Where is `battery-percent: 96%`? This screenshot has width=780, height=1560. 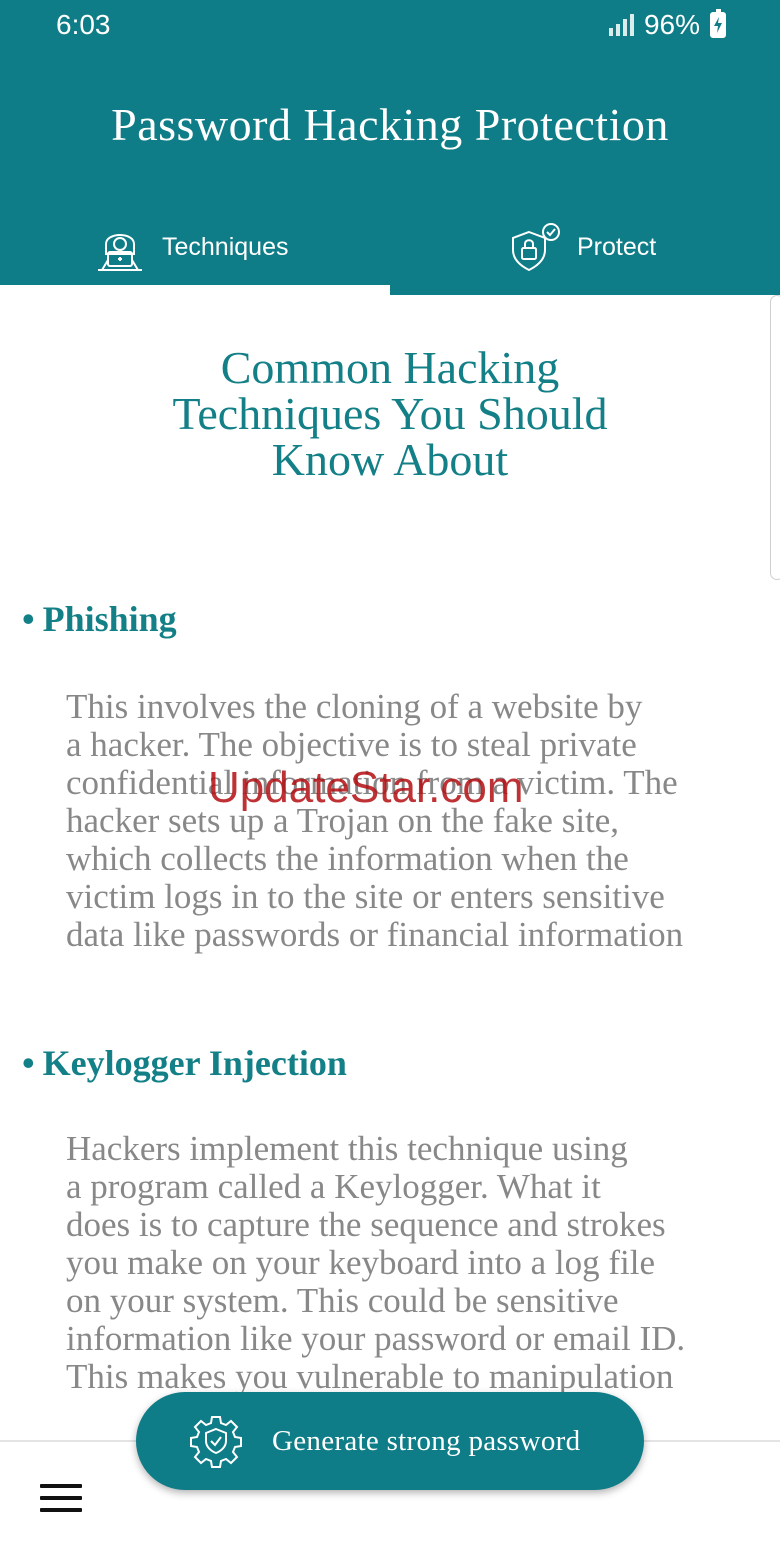
battery-percent: 96% is located at coordinates (671, 24).